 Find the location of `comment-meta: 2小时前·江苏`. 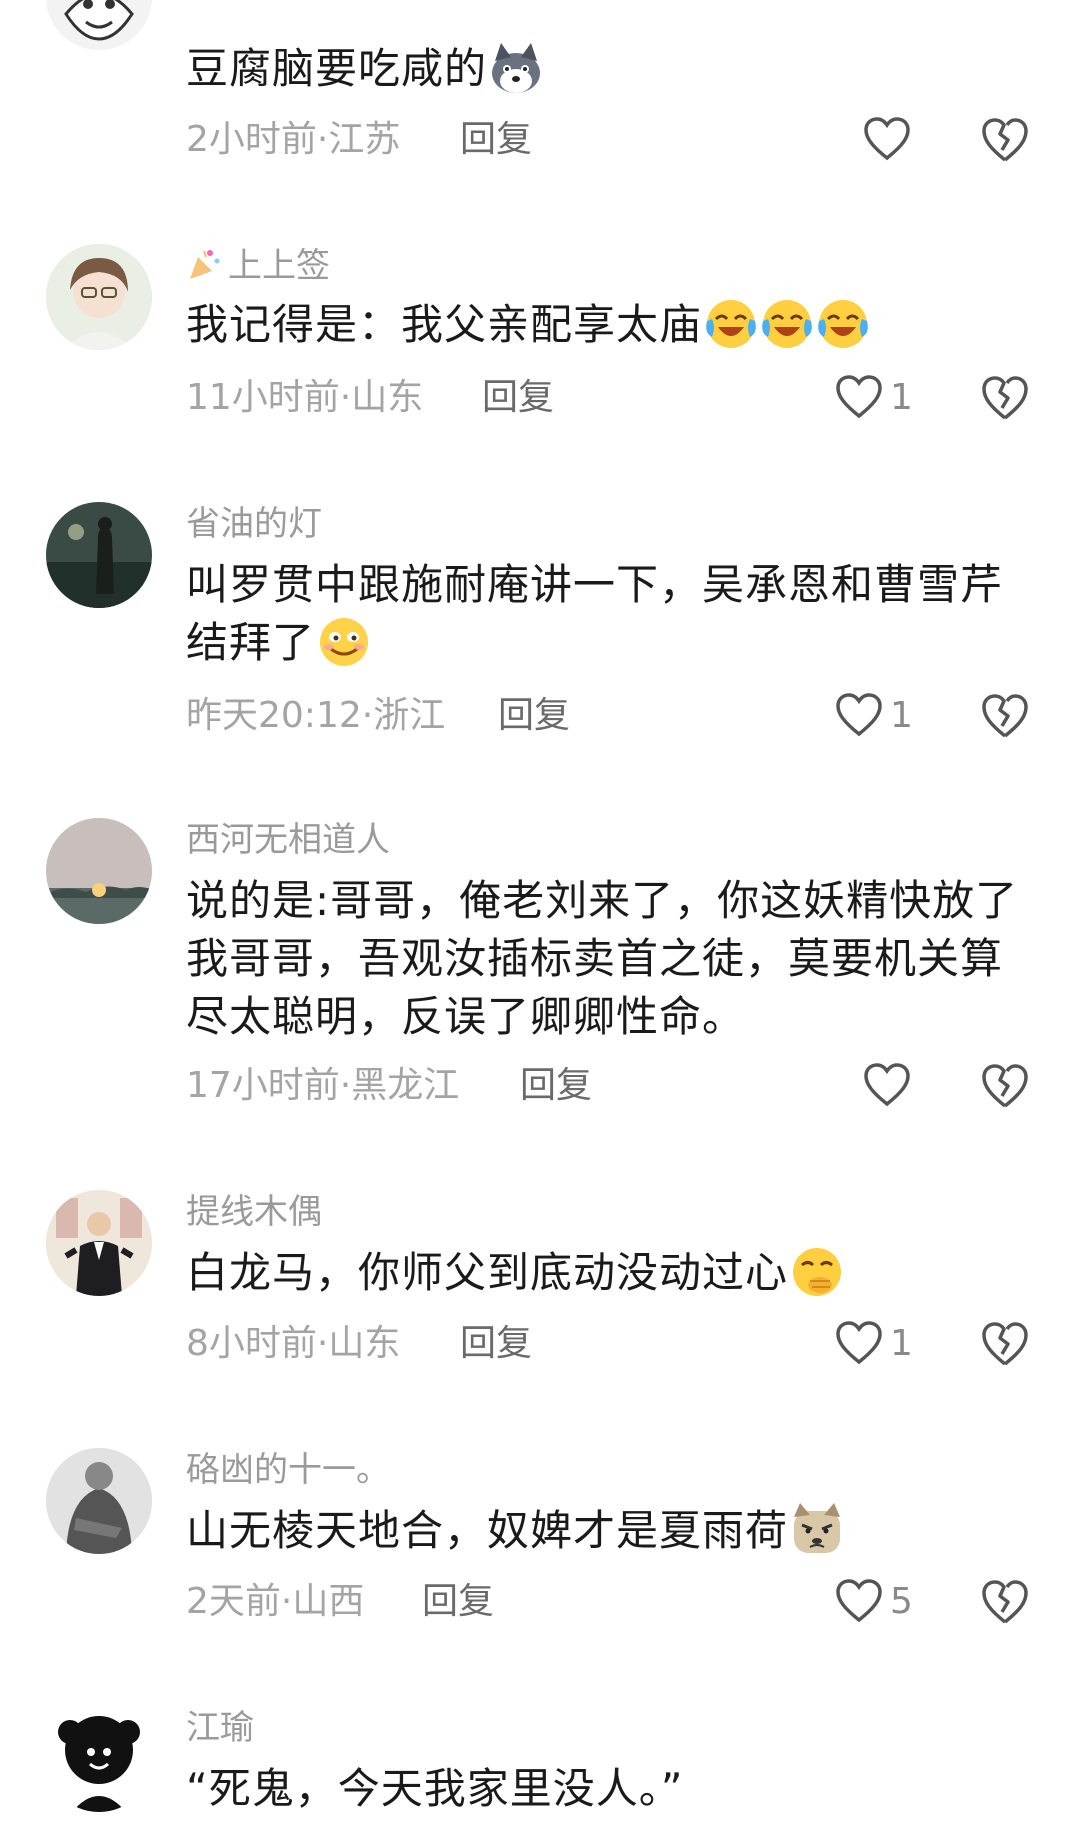

comment-meta: 2小时前·江苏 is located at coordinates (293, 139).